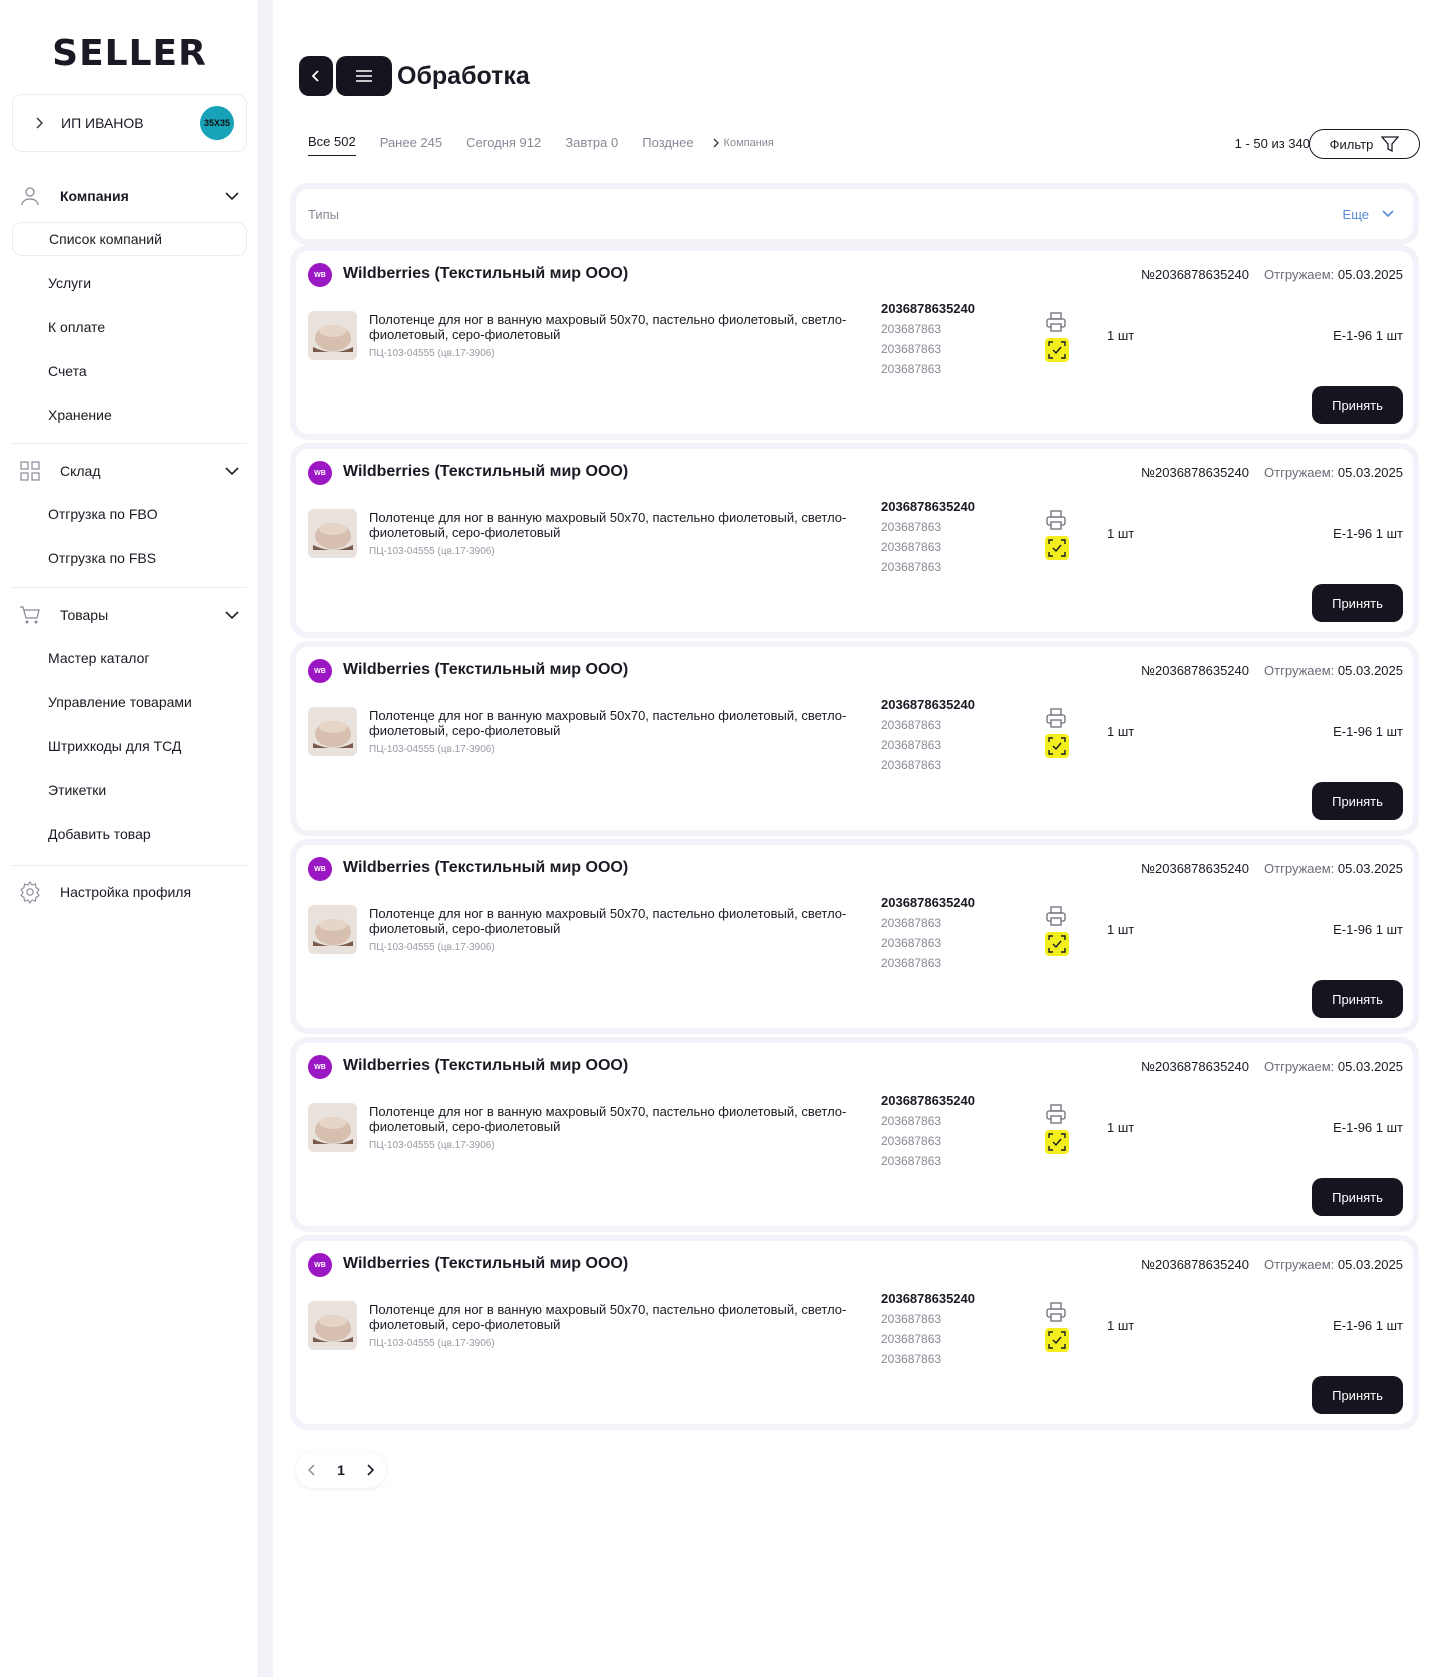 Image resolution: width=1440 pixels, height=1677 pixels. Describe the element at coordinates (411, 145) in the screenshot. I see `tab-earlier: Ранее 245` at that location.